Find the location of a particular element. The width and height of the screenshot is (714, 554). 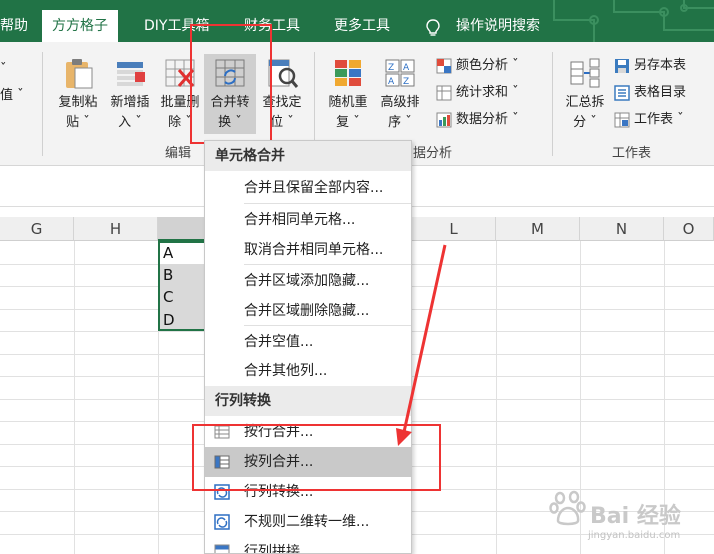

baidu-paw-icon is located at coordinates (567, 508).